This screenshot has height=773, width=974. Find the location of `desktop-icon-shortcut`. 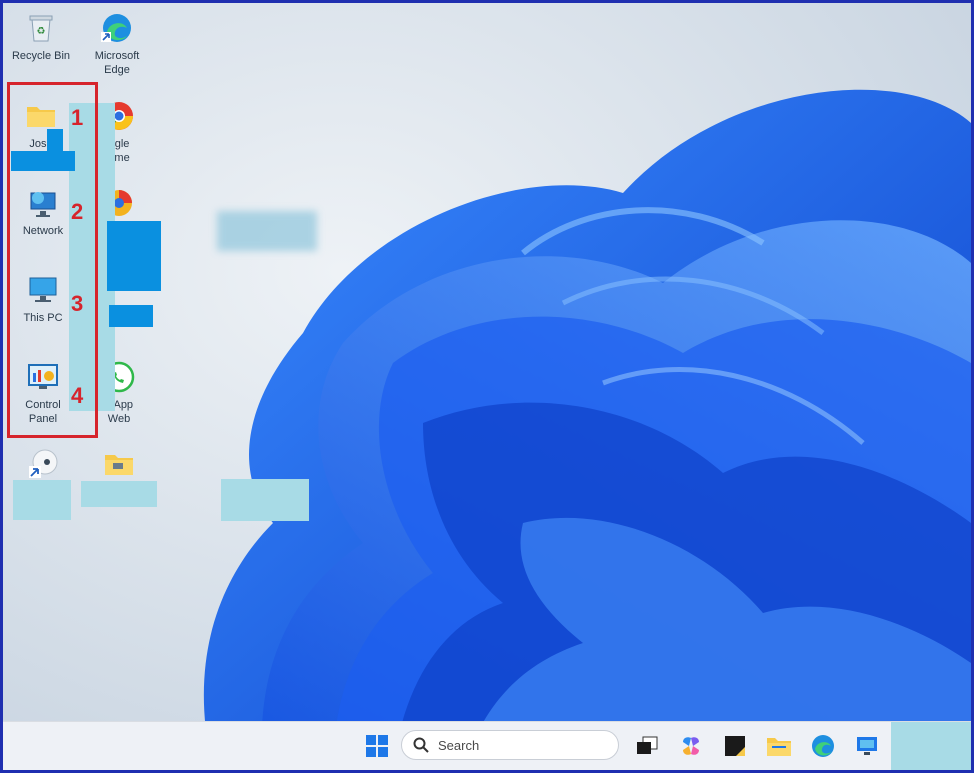

desktop-icon-shortcut is located at coordinates (43, 464).